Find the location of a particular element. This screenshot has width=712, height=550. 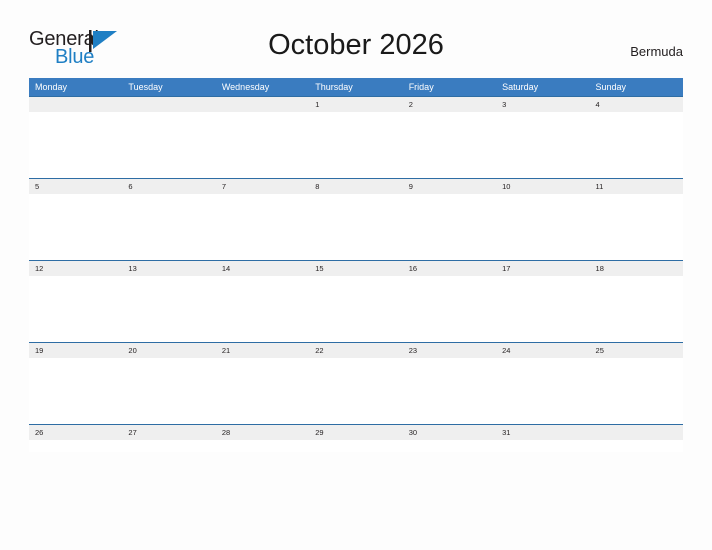

day-number: 20 is located at coordinates (168, 350).